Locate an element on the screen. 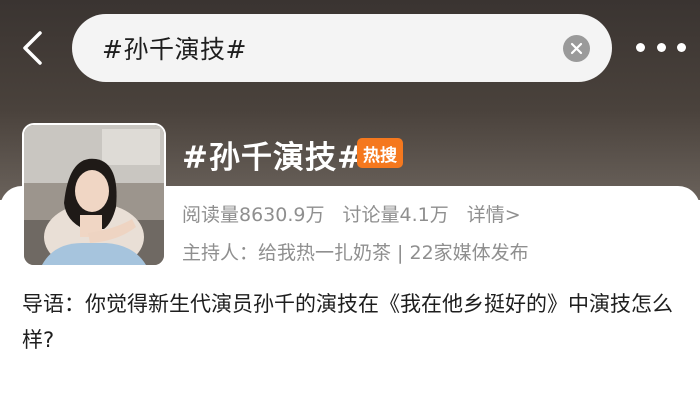 The width and height of the screenshot is (700, 394). details-link: 详情> is located at coordinates (494, 215).